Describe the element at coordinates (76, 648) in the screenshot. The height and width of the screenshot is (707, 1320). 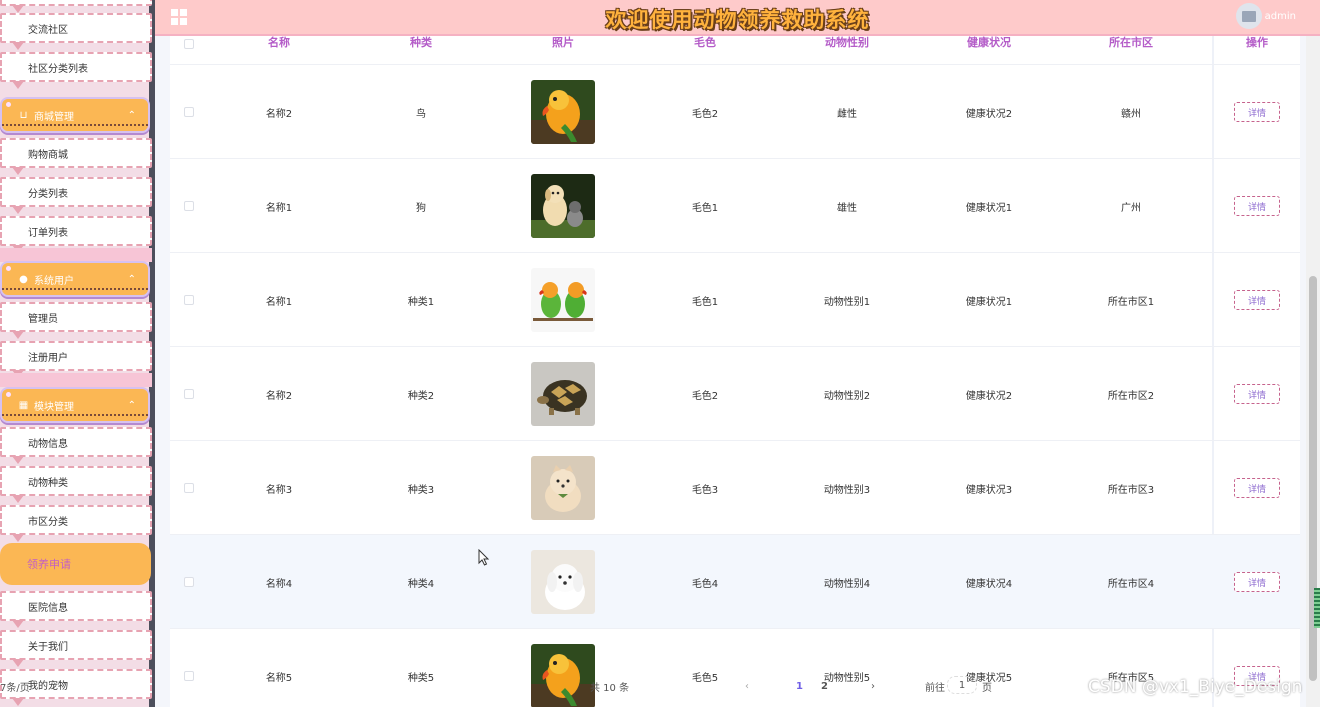
I see `sidebar-item-about-us: 关于我们` at that location.